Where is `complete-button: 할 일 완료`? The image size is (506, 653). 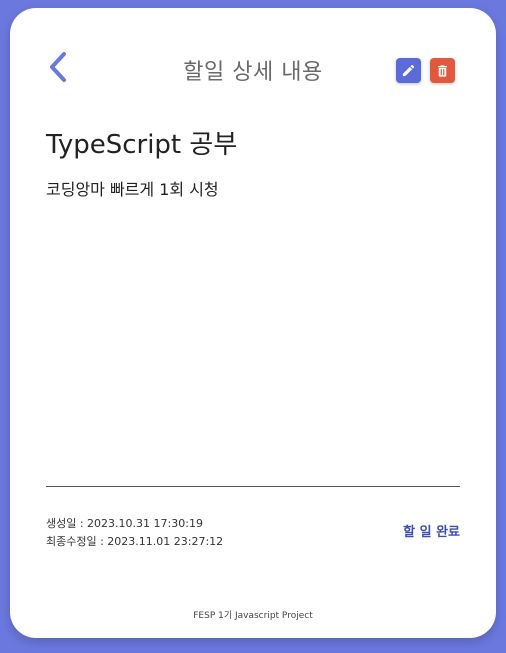
complete-button: 할 일 완료 is located at coordinates (431, 530).